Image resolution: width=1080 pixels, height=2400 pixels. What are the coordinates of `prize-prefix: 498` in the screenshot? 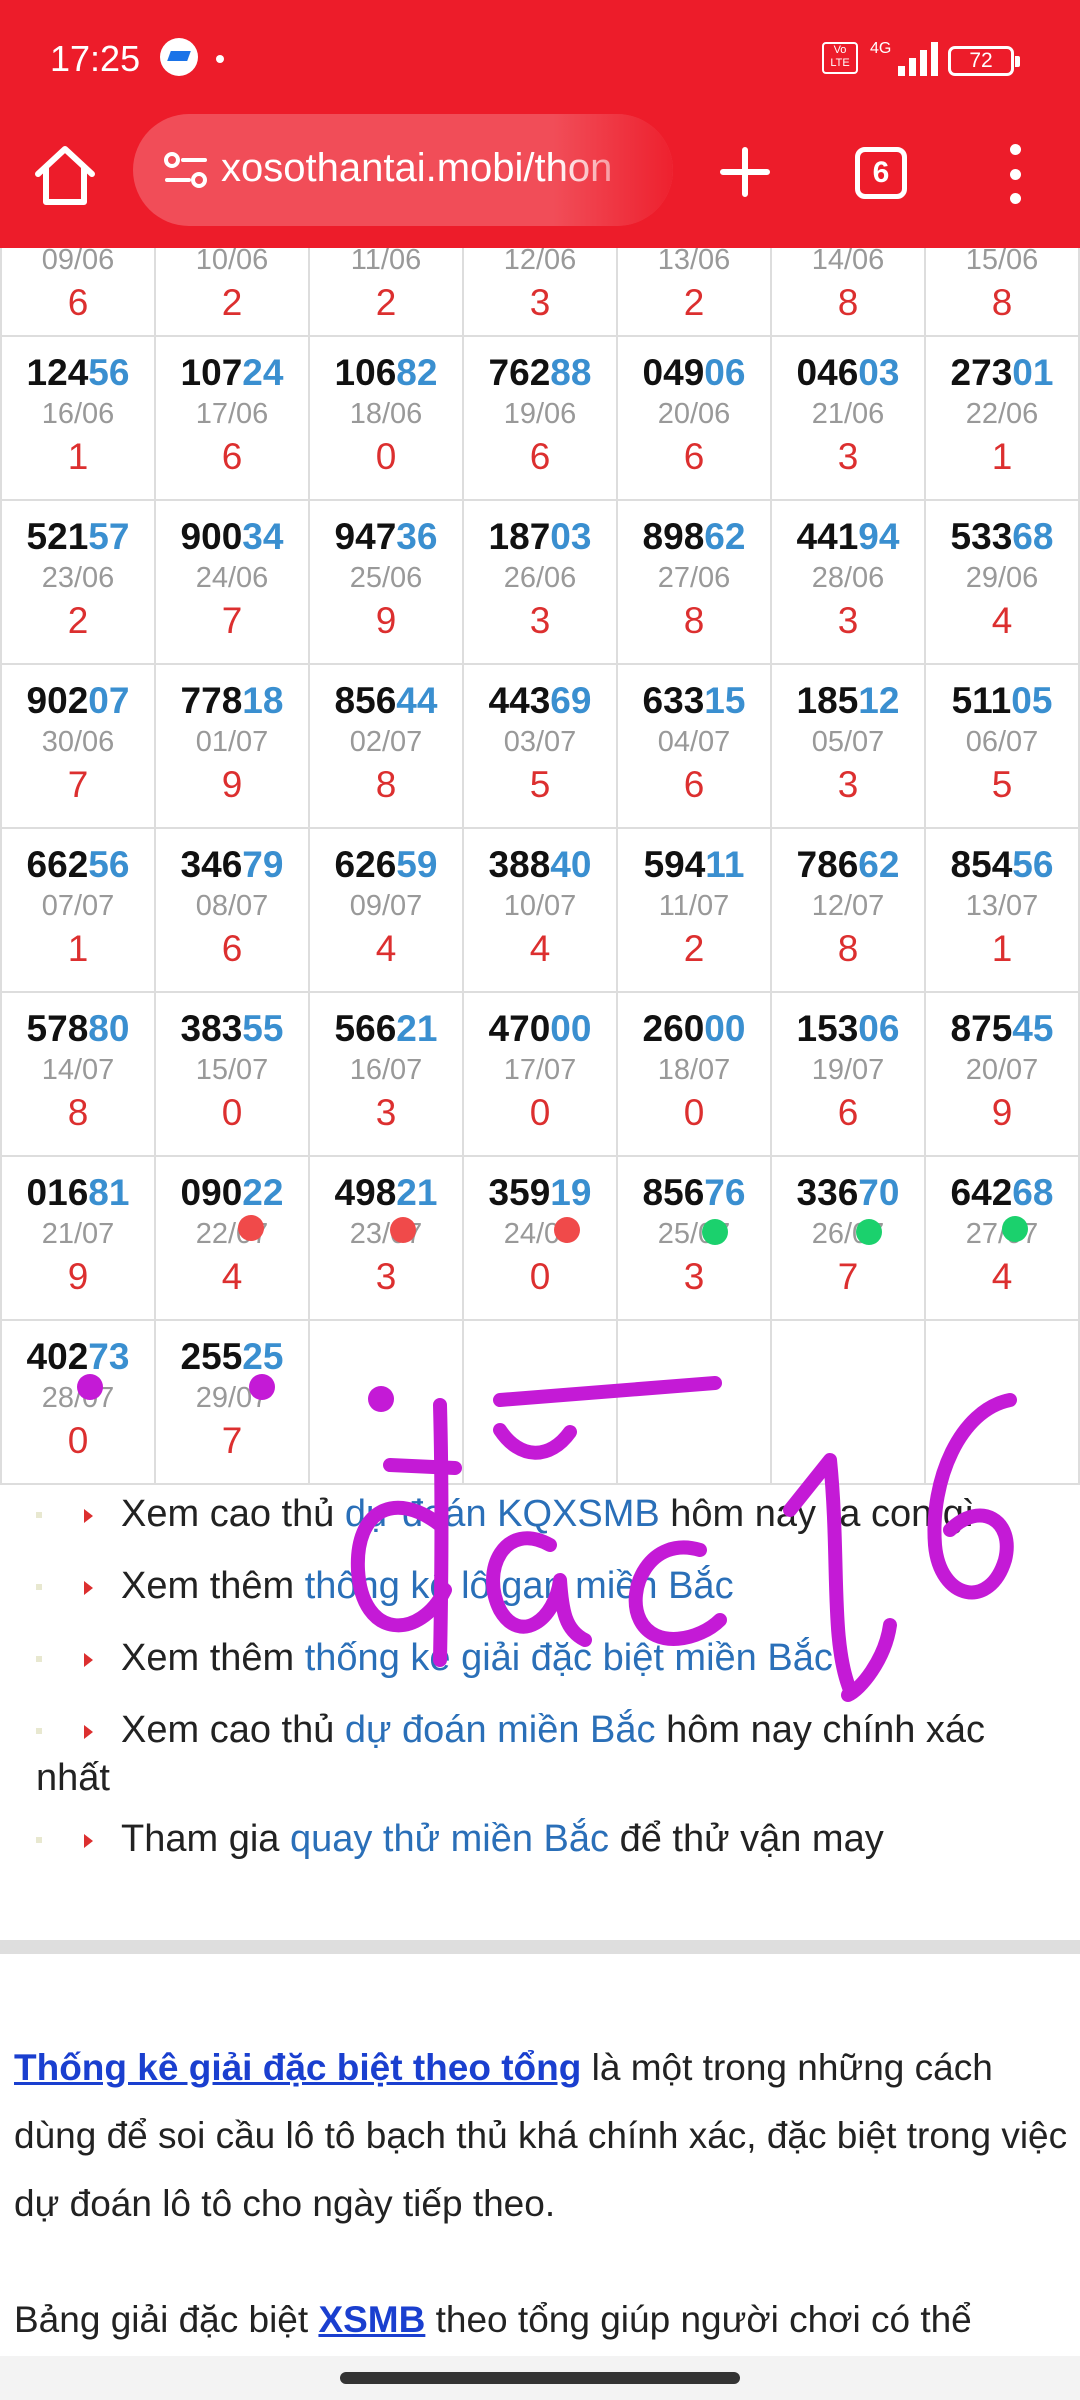 It's located at (365, 1192).